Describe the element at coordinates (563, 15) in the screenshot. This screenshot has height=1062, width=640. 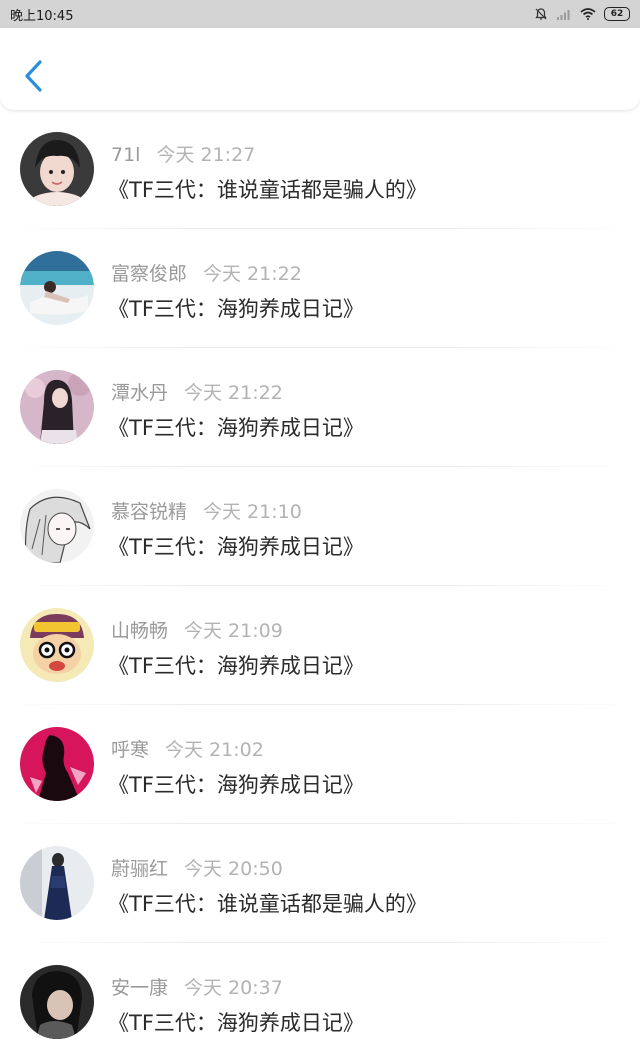
I see `signal-icon` at that location.